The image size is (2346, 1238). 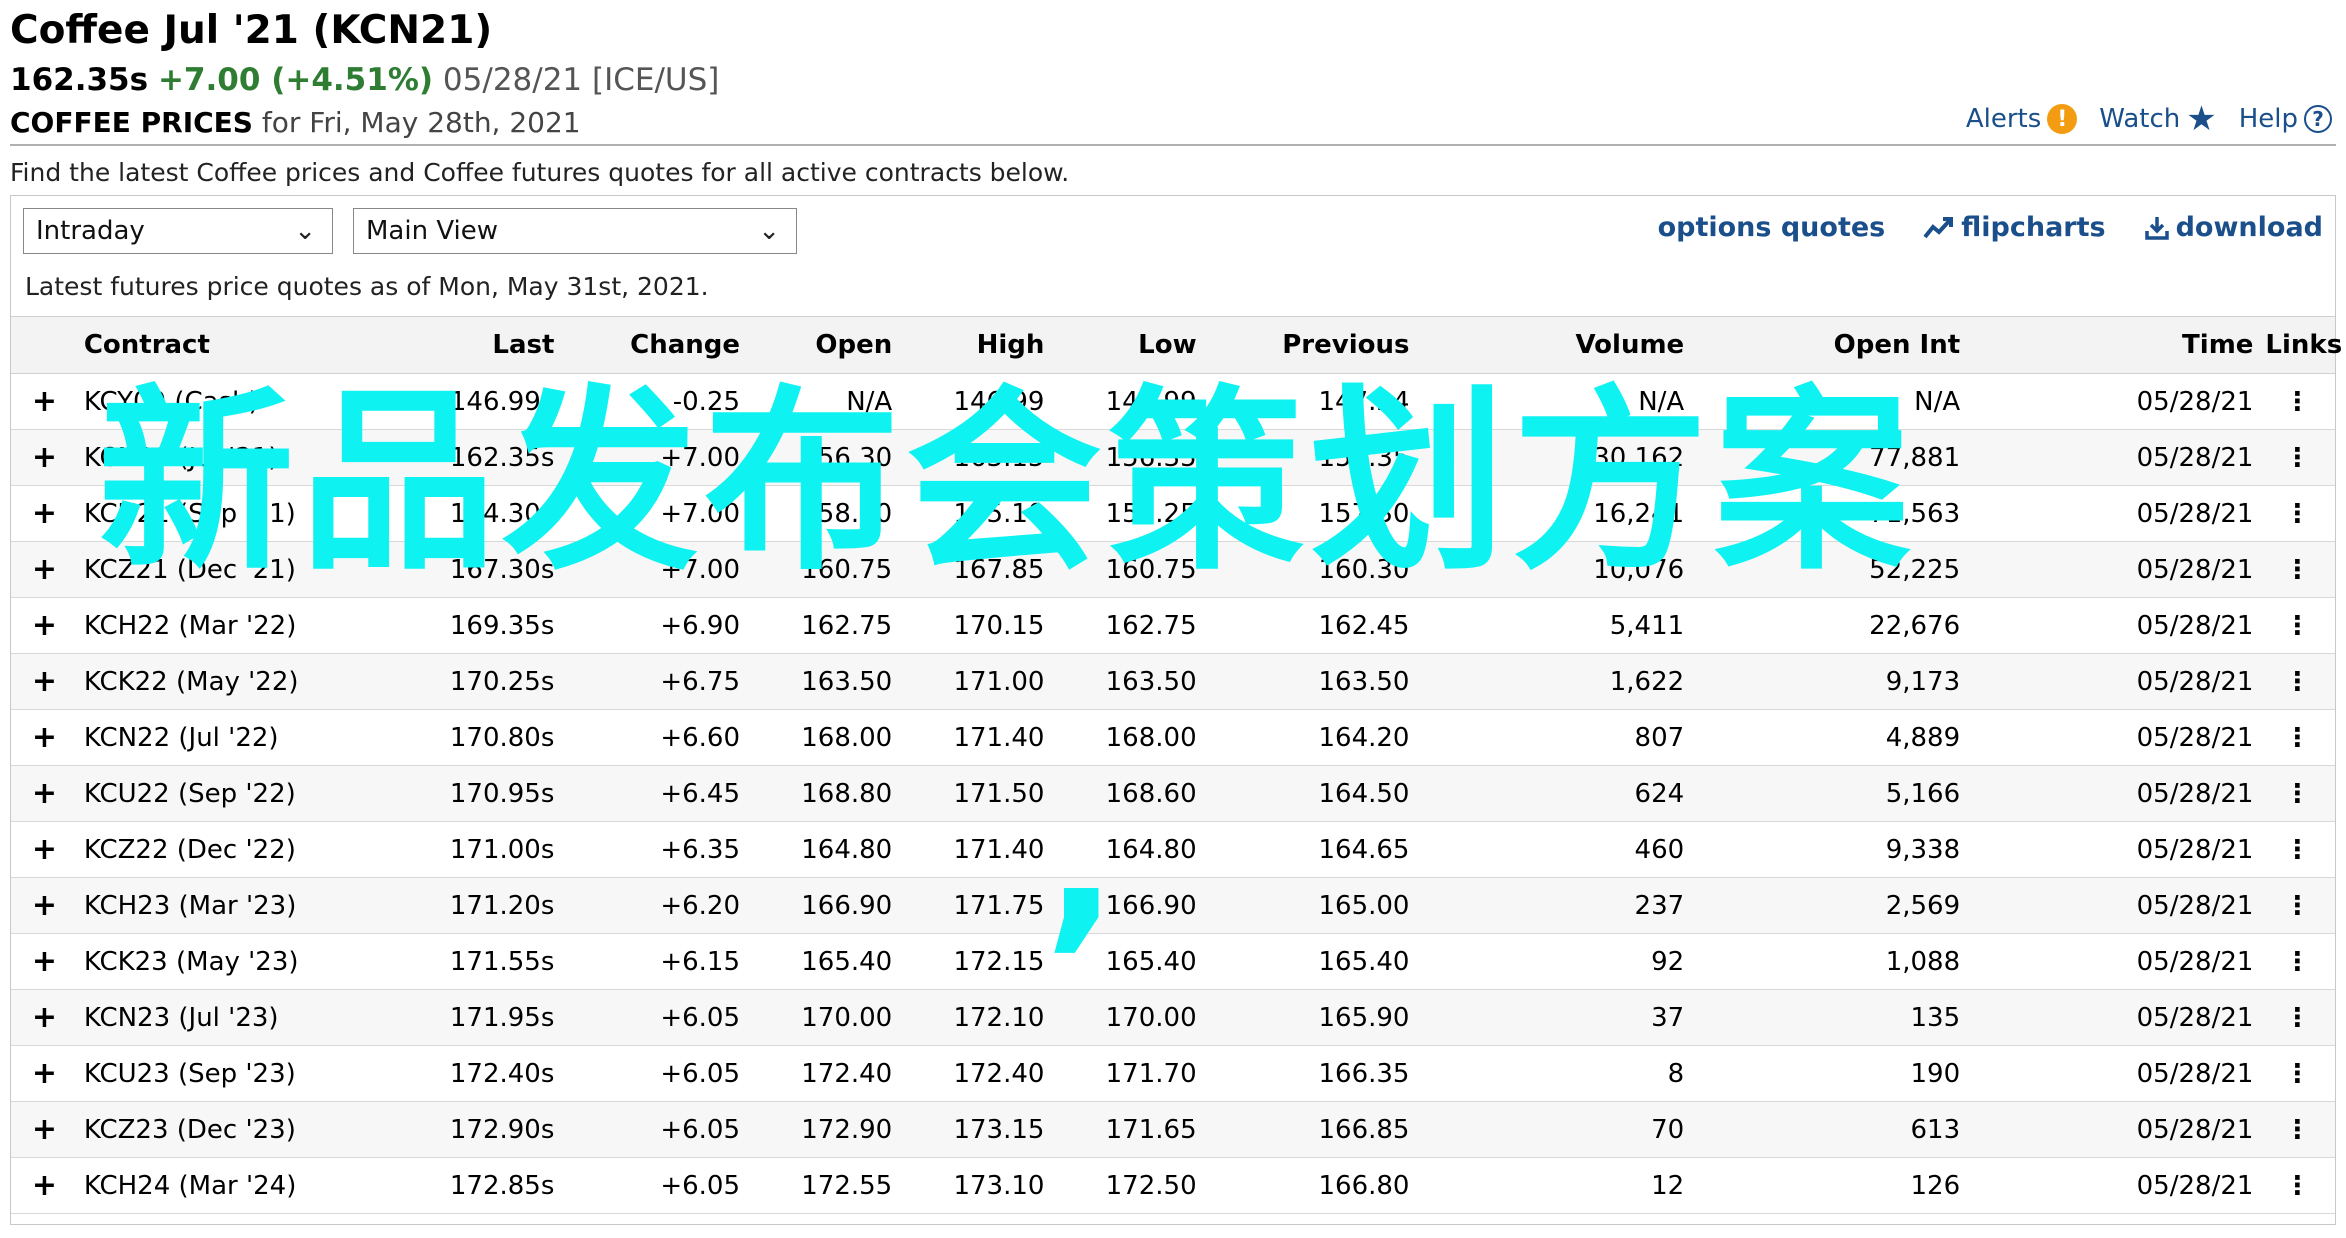 I want to click on col-contract: Contract, so click(x=207, y=345).